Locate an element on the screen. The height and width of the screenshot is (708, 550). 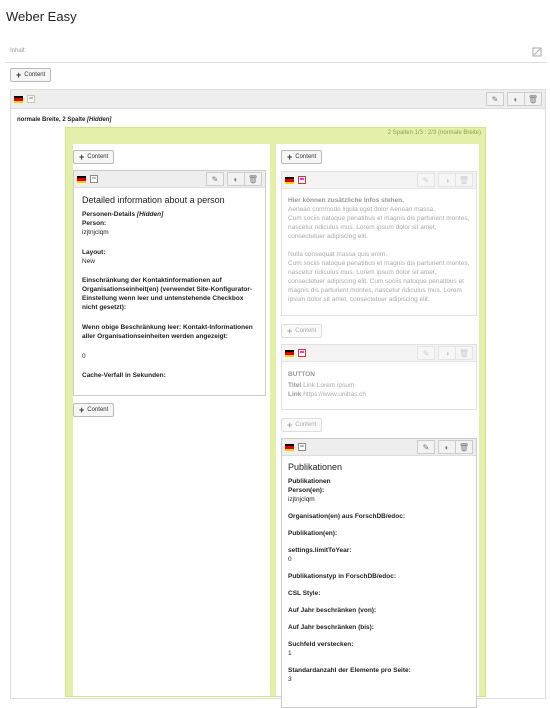
field-label: Publikationstyp in ForschDB/edoc: is located at coordinates (342, 576).